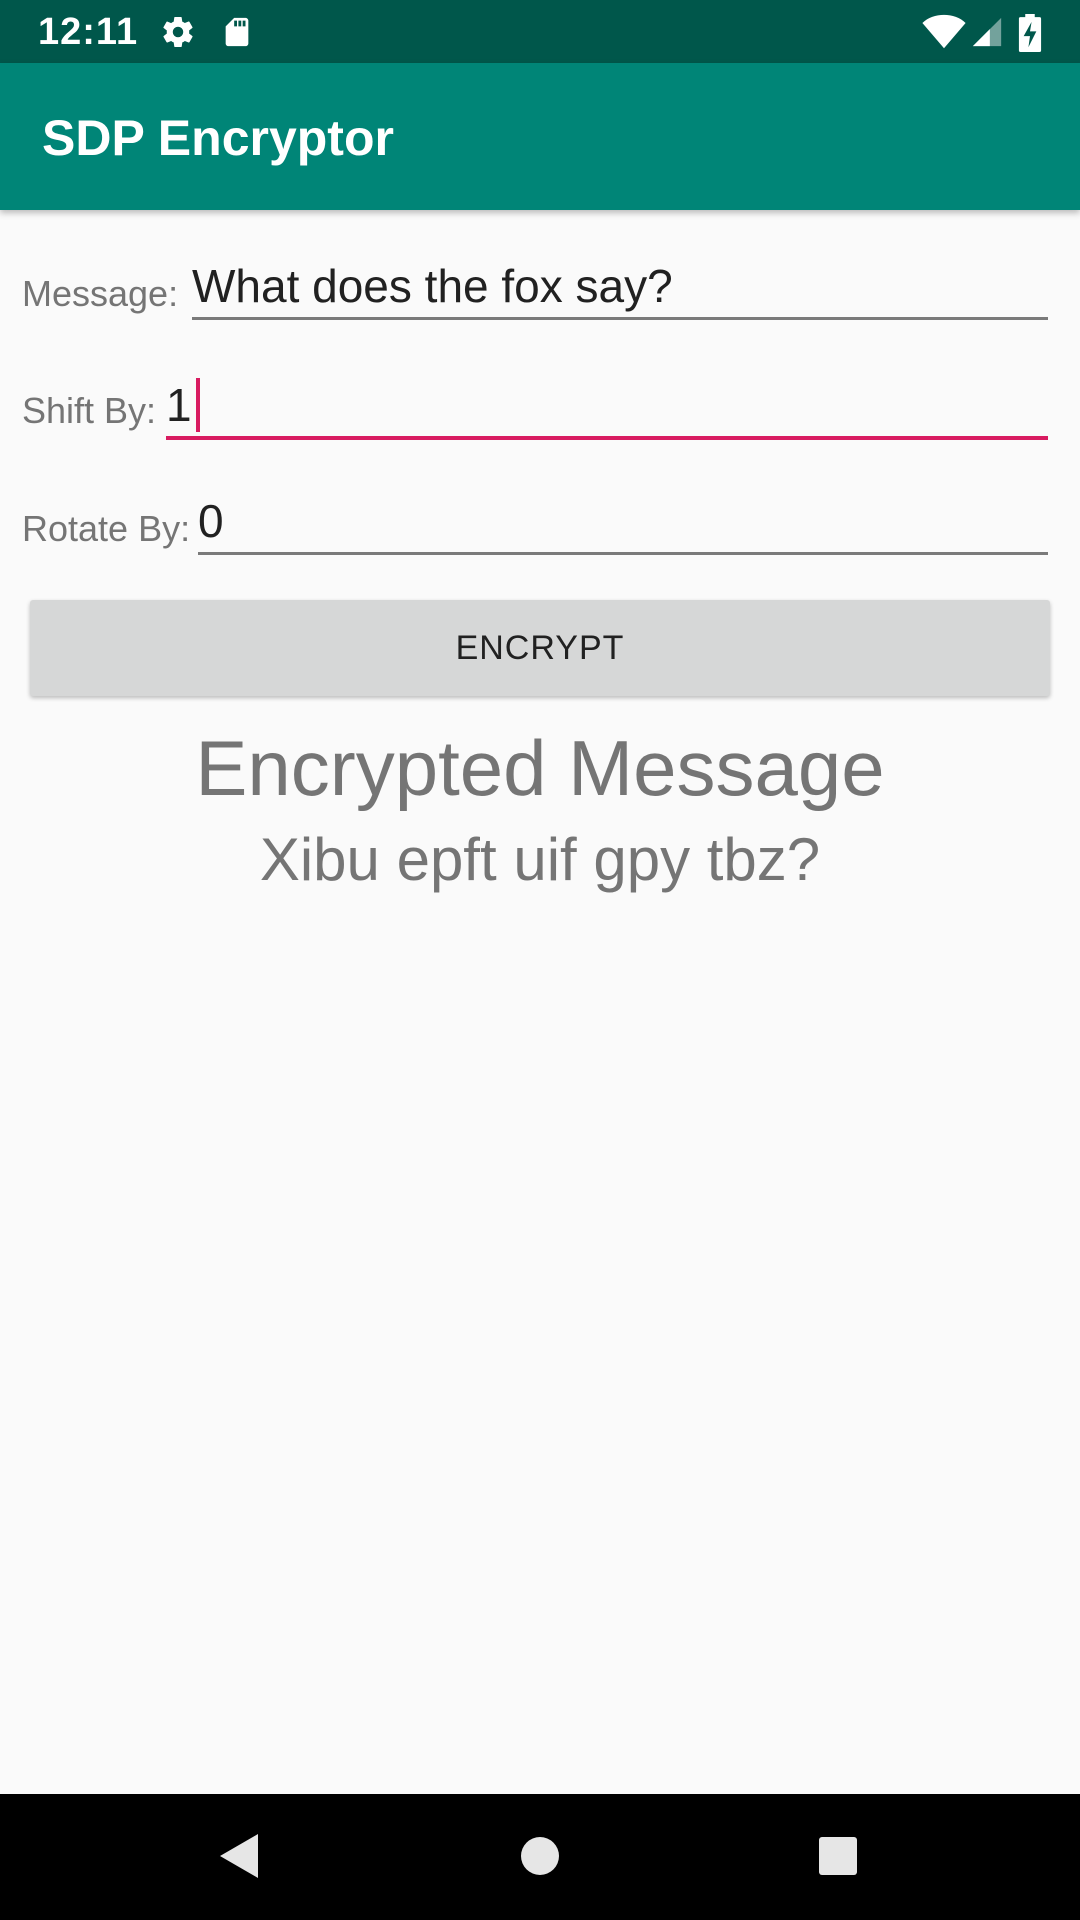 The width and height of the screenshot is (1080, 1920). I want to click on rotate-input: 0, so click(623, 522).